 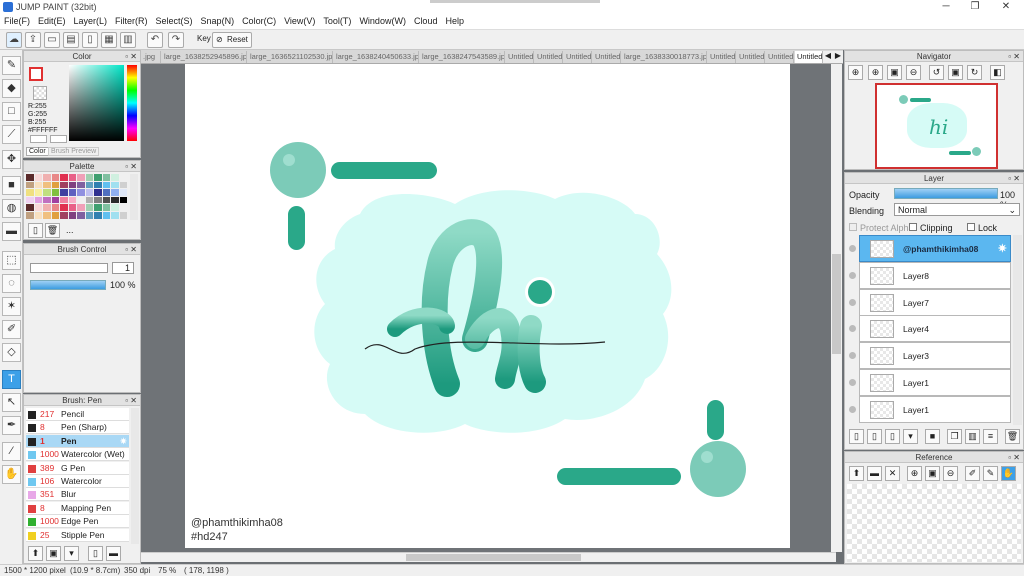 What do you see at coordinates (132, 103) in the screenshot?
I see `hue-slider` at bounding box center [132, 103].